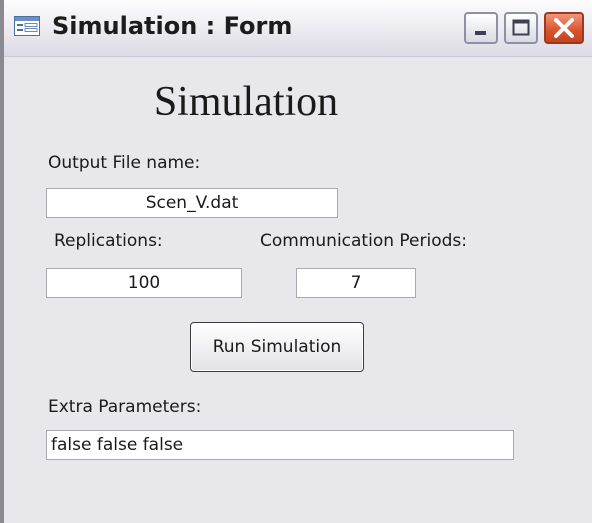  Describe the element at coordinates (481, 28) in the screenshot. I see `minimize-button` at that location.